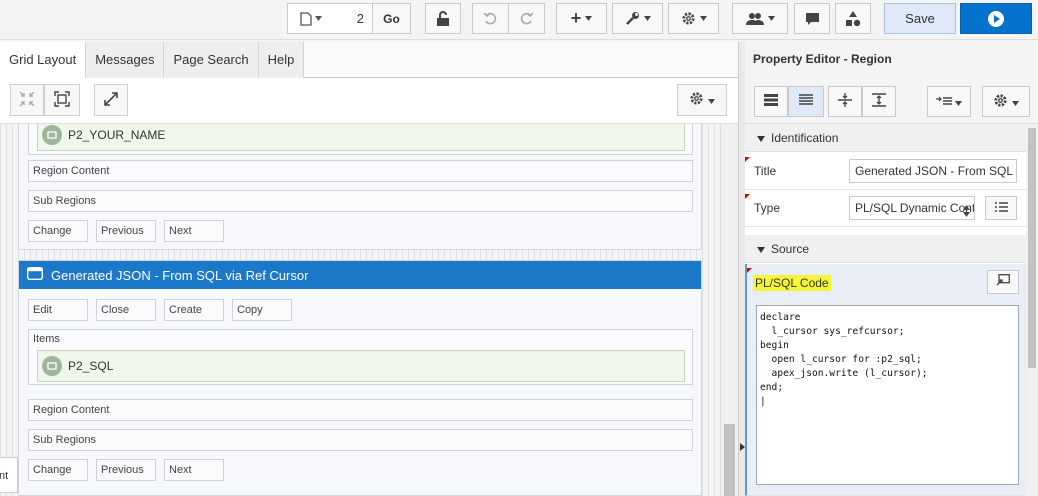 The height and width of the screenshot is (496, 1038). What do you see at coordinates (885, 249) in the screenshot?
I see `group-source: Source` at bounding box center [885, 249].